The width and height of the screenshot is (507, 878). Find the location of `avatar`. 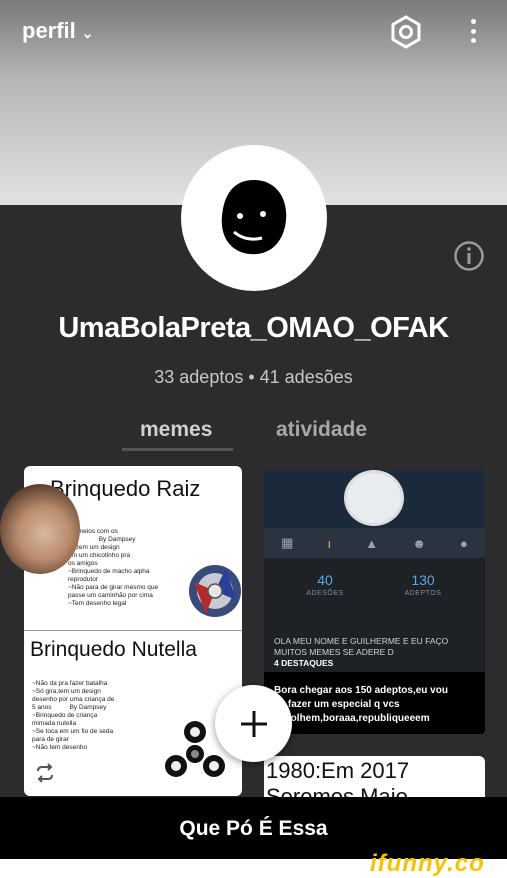

avatar is located at coordinates (254, 218).